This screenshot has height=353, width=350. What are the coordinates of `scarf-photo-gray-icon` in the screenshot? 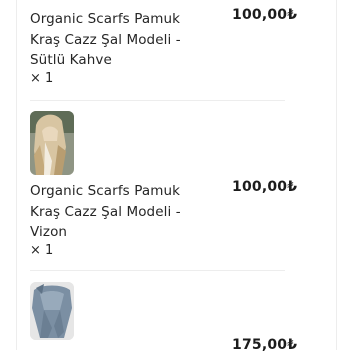 It's located at (52, 311).